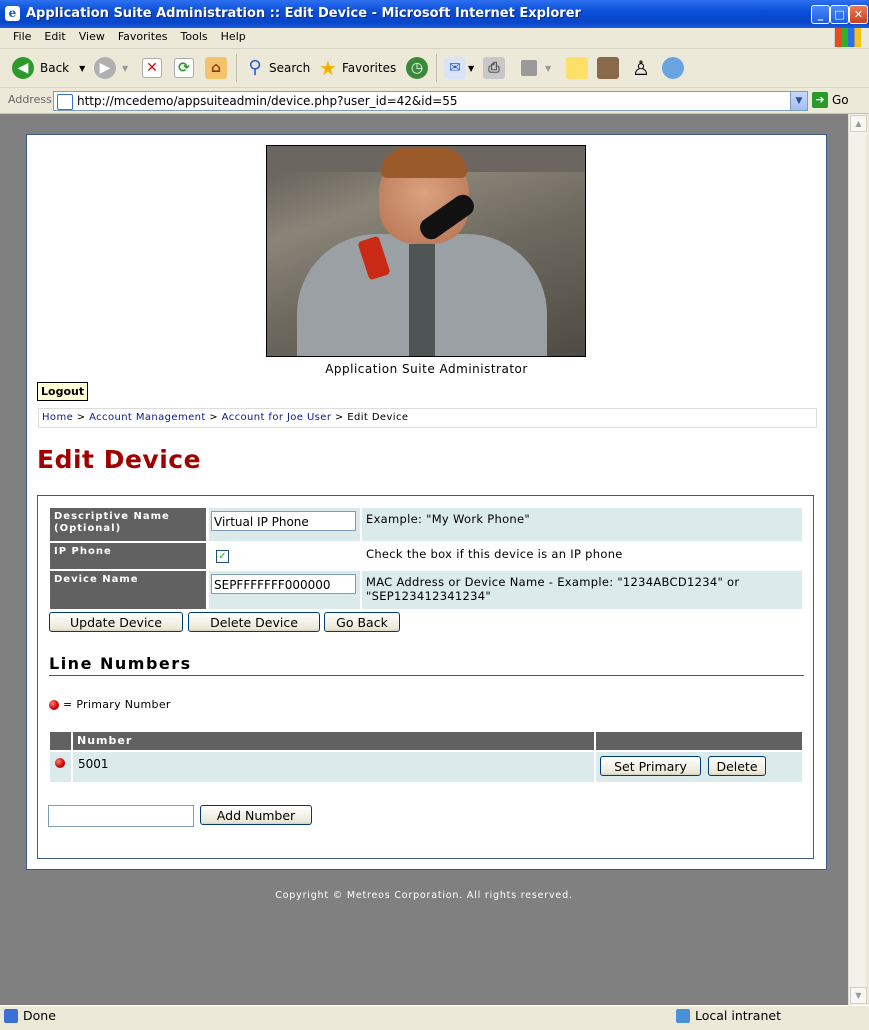 The image size is (869, 1030). I want to click on contacts-button, so click(673, 68).